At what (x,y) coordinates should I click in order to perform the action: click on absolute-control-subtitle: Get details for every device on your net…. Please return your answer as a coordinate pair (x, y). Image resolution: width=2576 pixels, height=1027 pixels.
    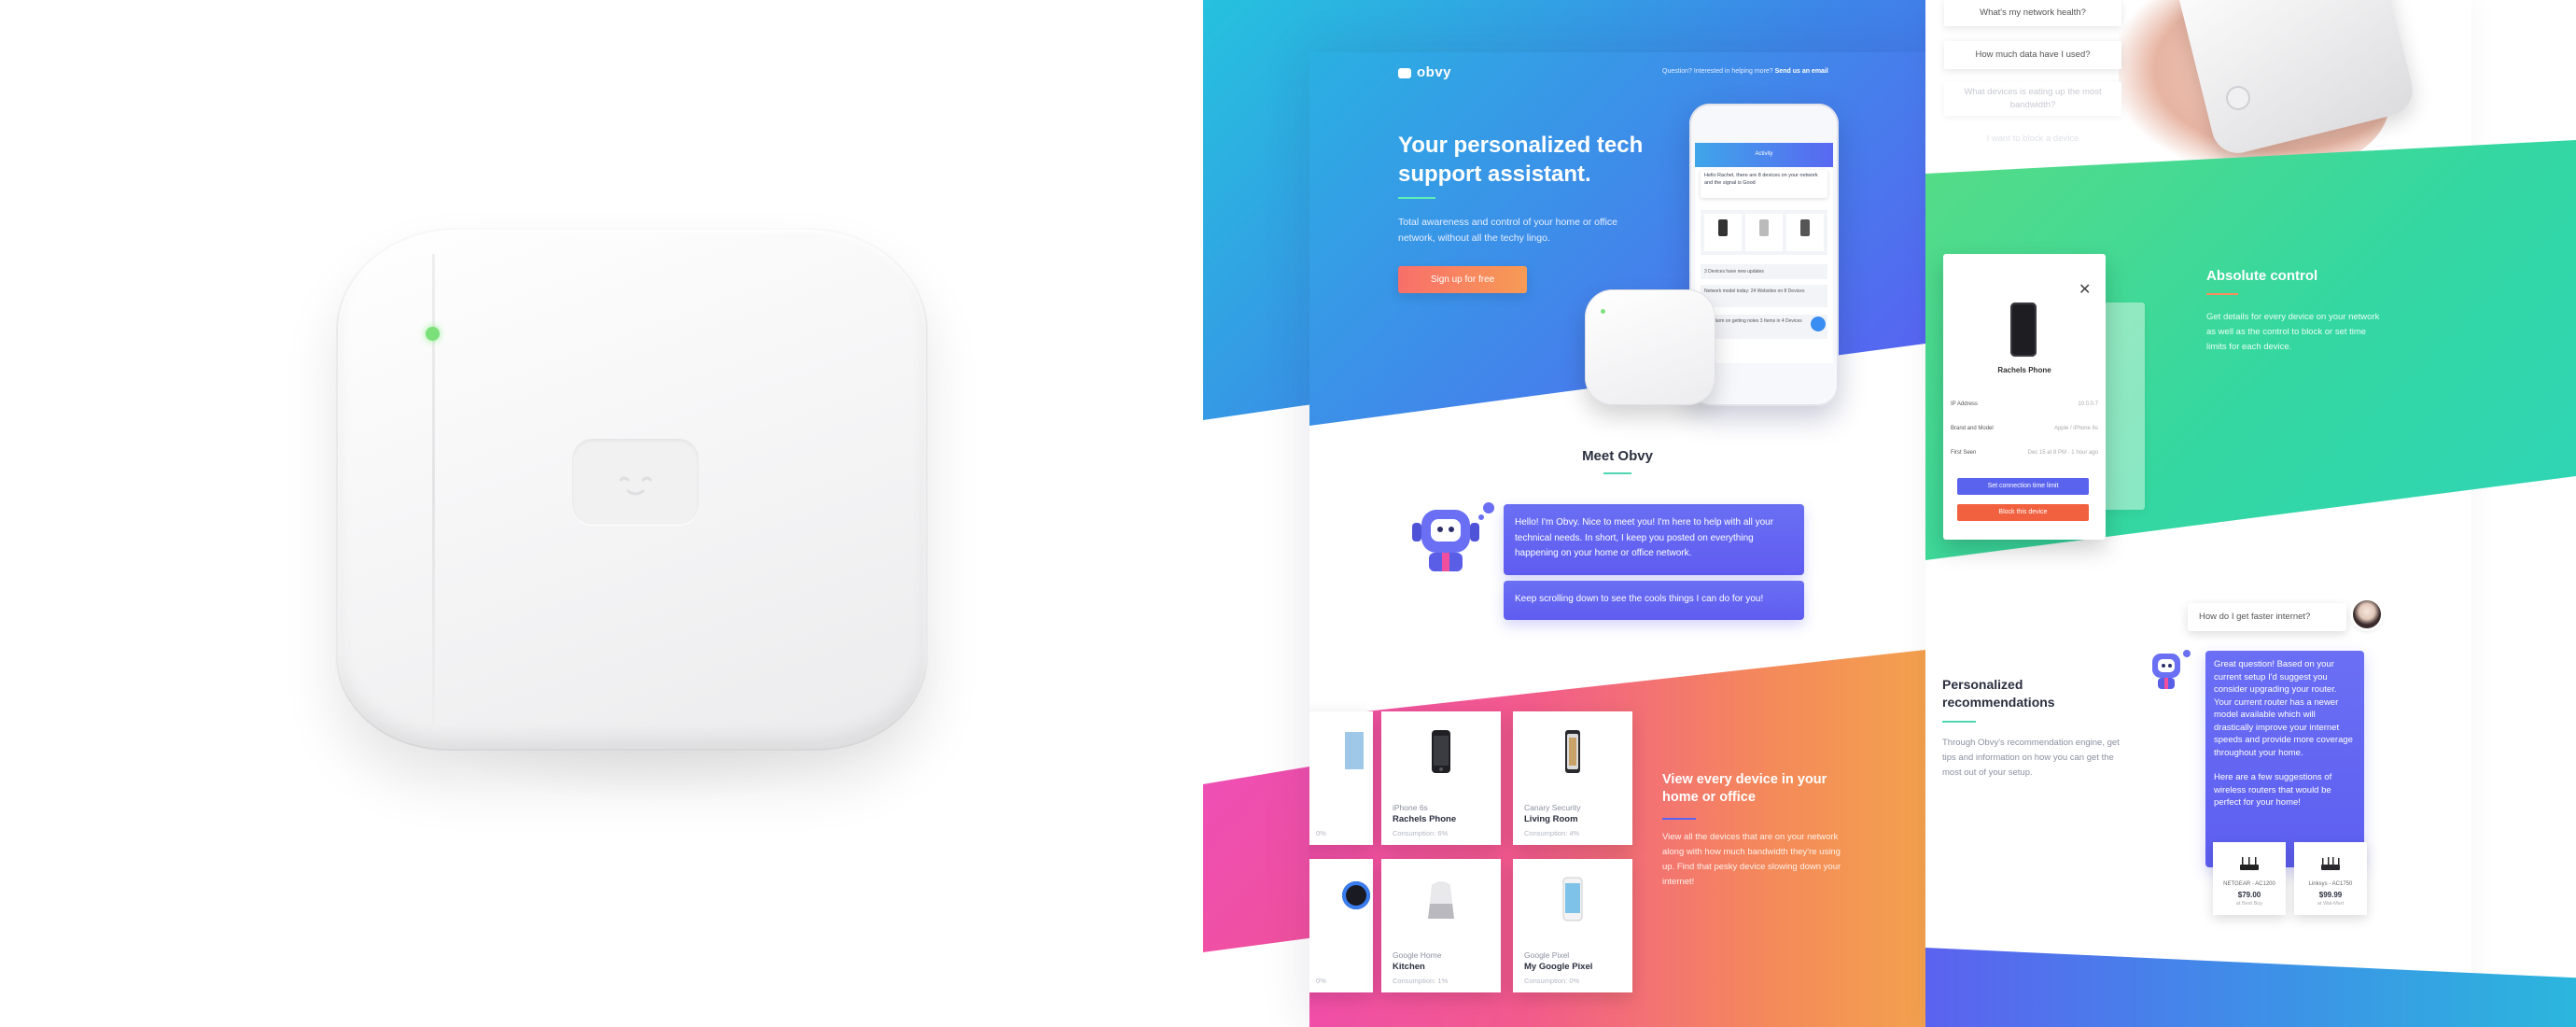
    Looking at the image, I should click on (2293, 332).